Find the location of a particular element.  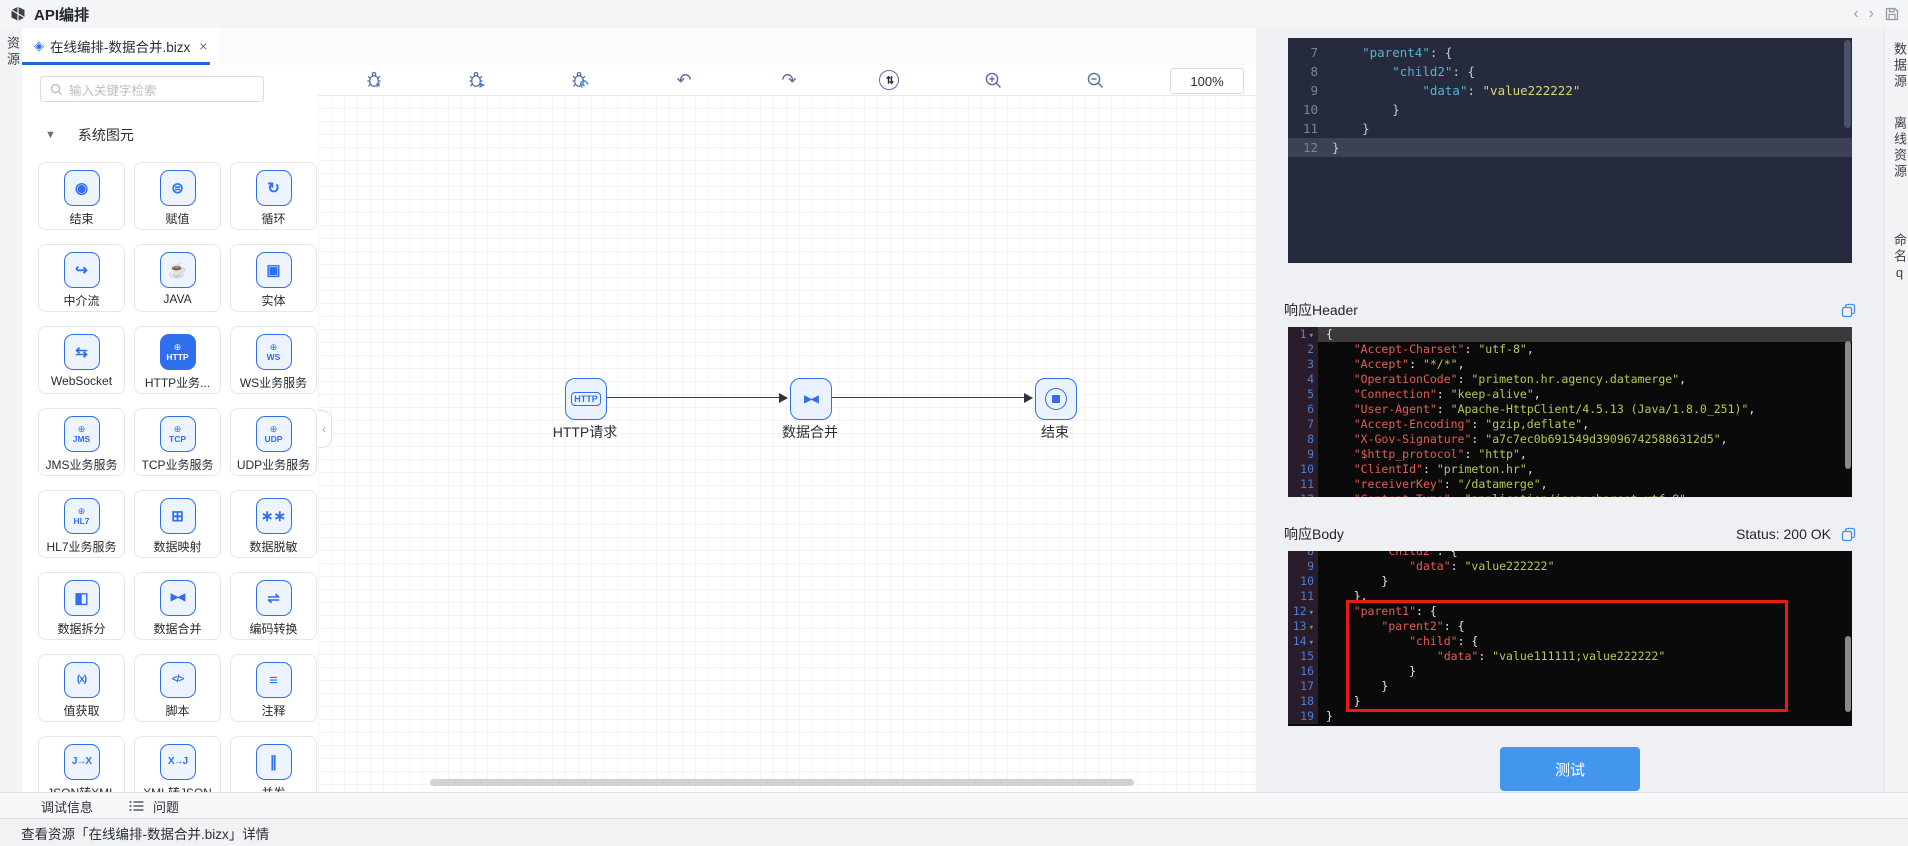

palette-item-data-split: ◧ 数据拆分 is located at coordinates (81, 606).